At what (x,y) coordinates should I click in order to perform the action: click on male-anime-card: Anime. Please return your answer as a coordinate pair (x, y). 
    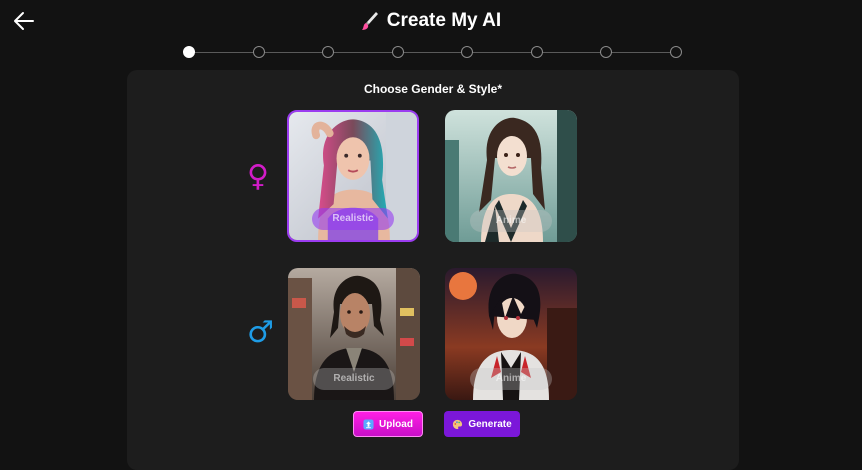
    Looking at the image, I should click on (511, 334).